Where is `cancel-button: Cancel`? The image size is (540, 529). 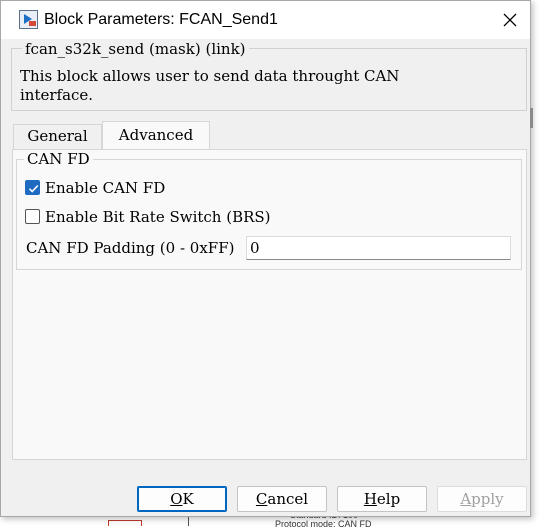 cancel-button: Cancel is located at coordinates (282, 499).